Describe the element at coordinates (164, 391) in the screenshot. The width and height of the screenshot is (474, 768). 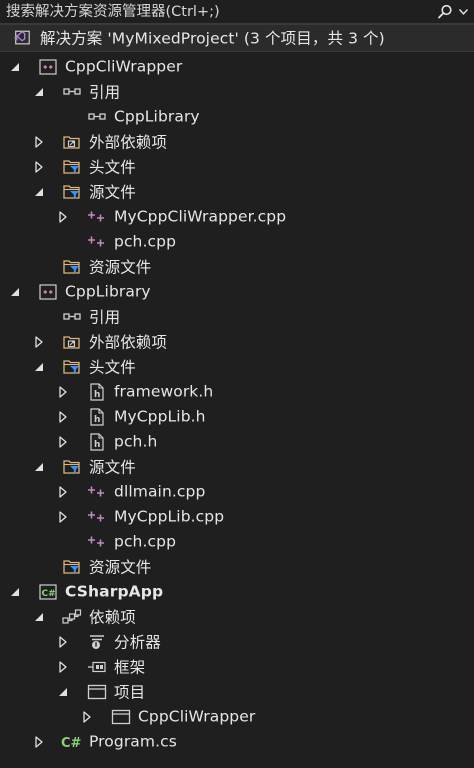
I see `tree-node-label: framework.h` at that location.